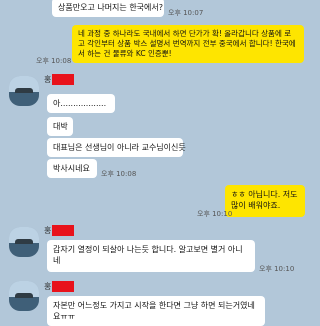 The width and height of the screenshot is (320, 326). I want to click on message-bubble: 대박, so click(60, 126).